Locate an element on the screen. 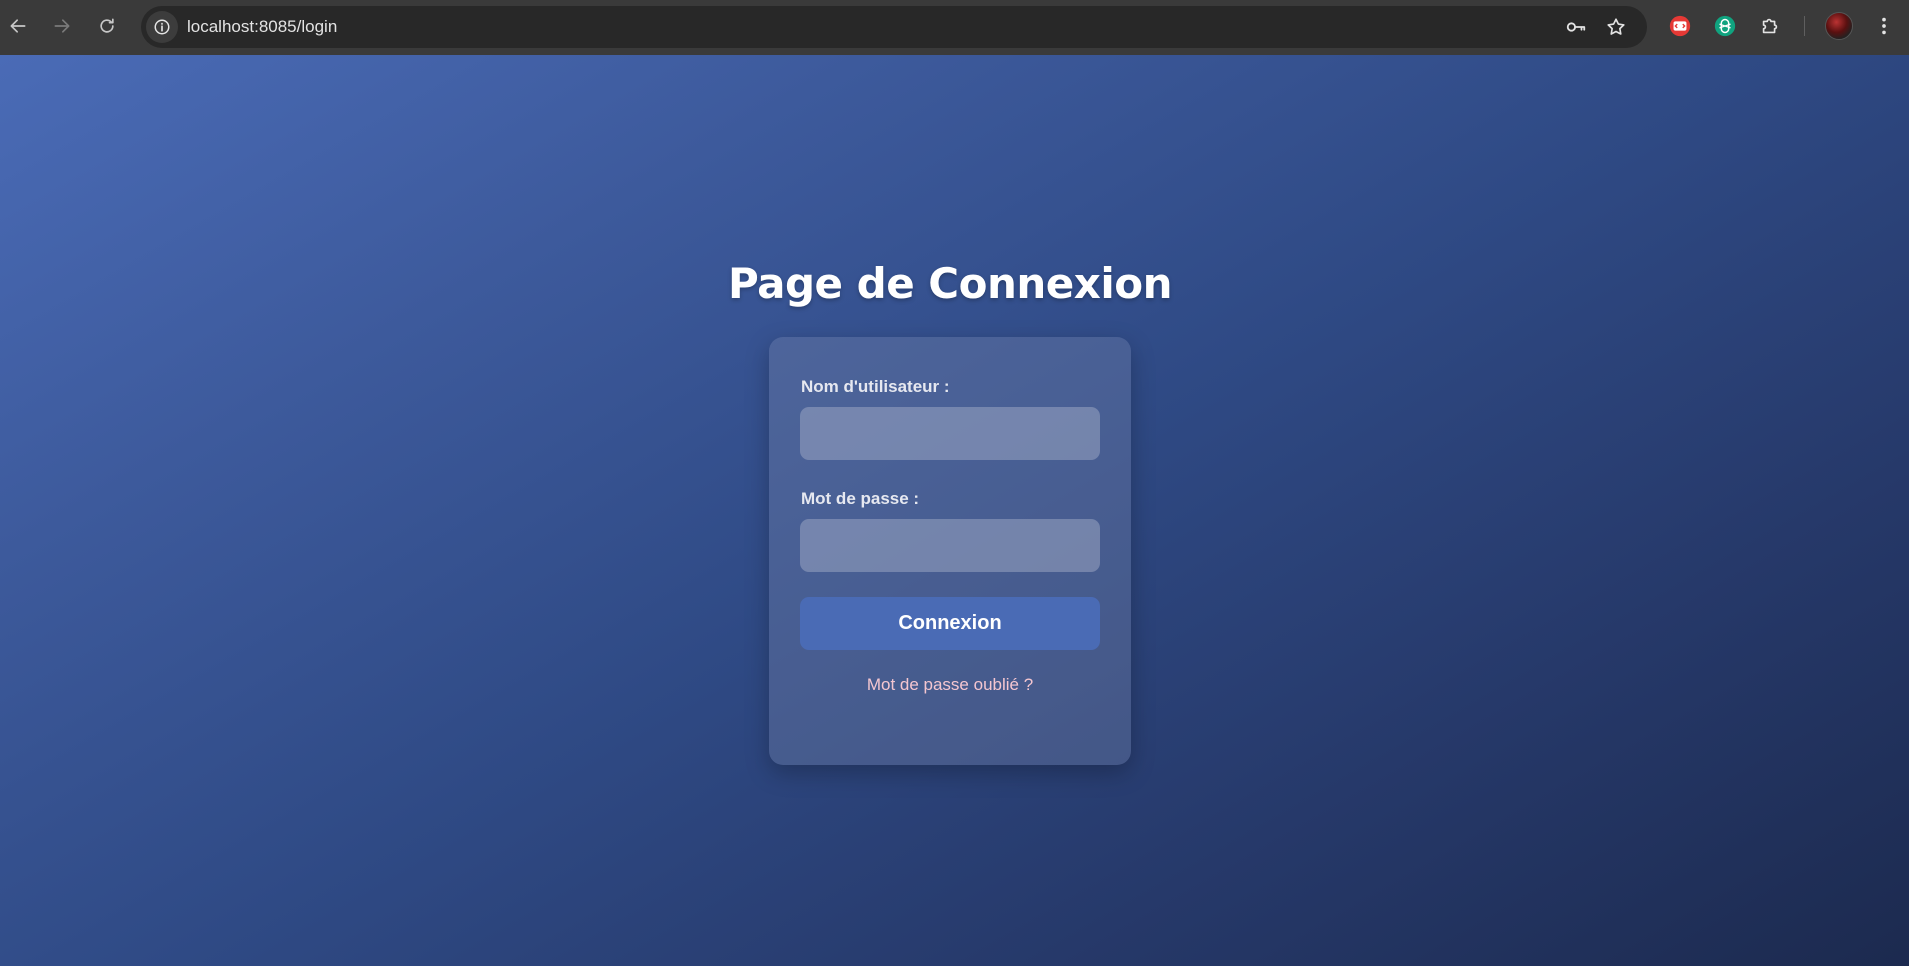 Image resolution: width=1909 pixels, height=966 pixels. code-extension-icon is located at coordinates (1680, 26).